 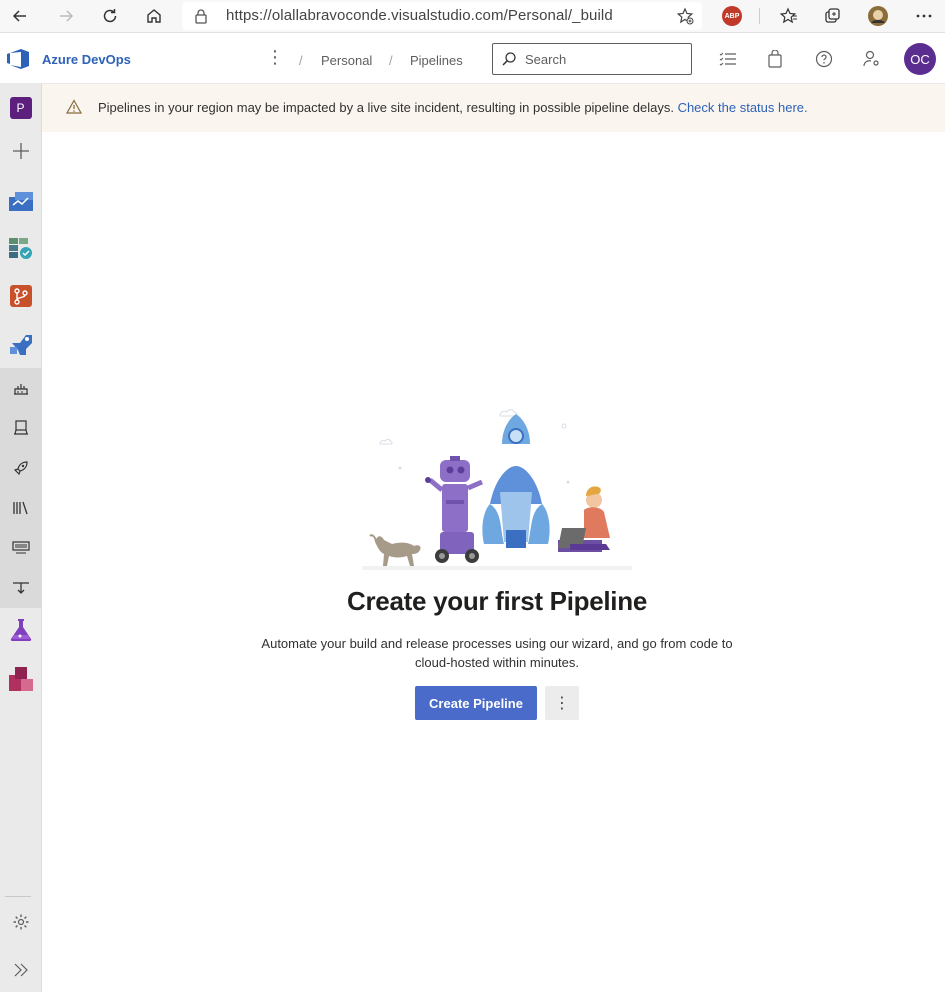 I want to click on home-icon, so click(x=154, y=16).